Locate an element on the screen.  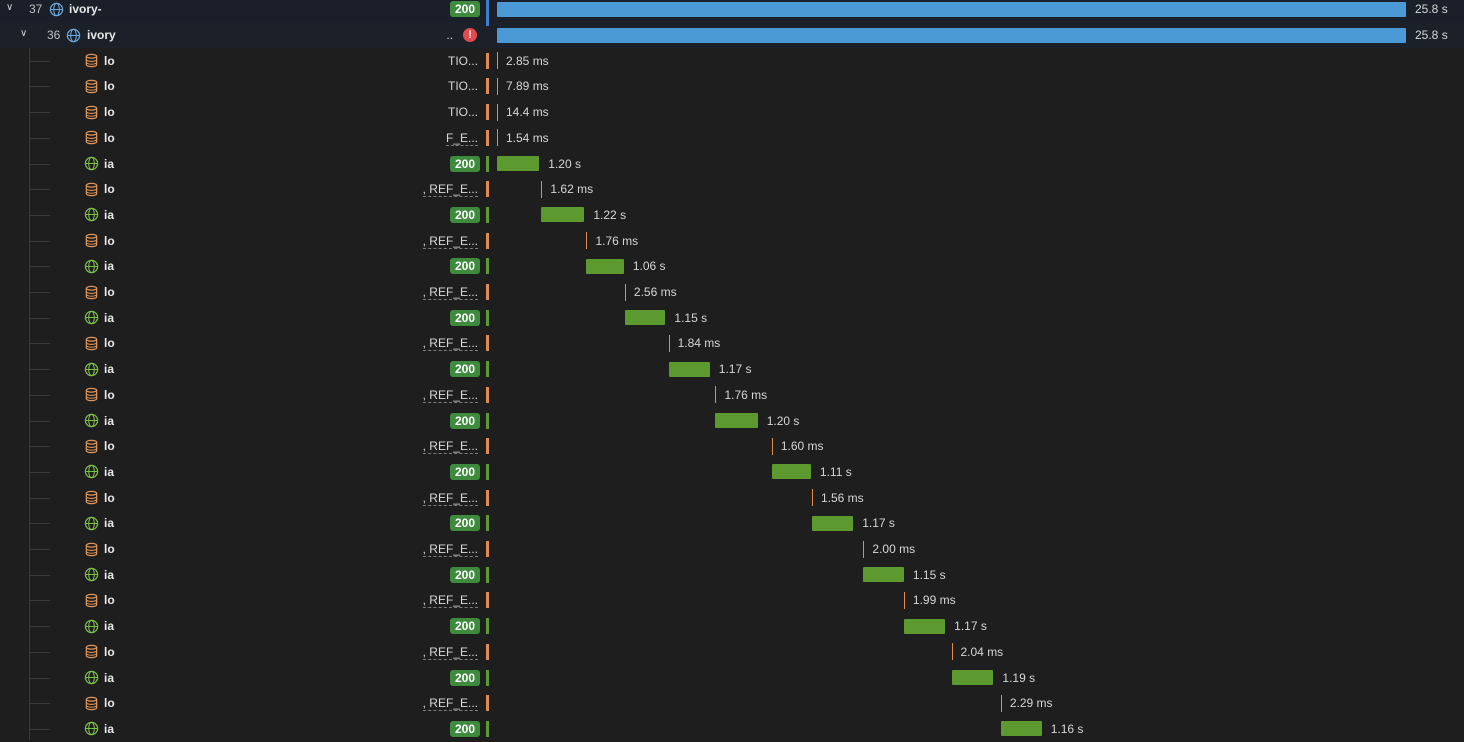
span-row: lo , REF_E... 2.56 ms is located at coordinates (732, 292).